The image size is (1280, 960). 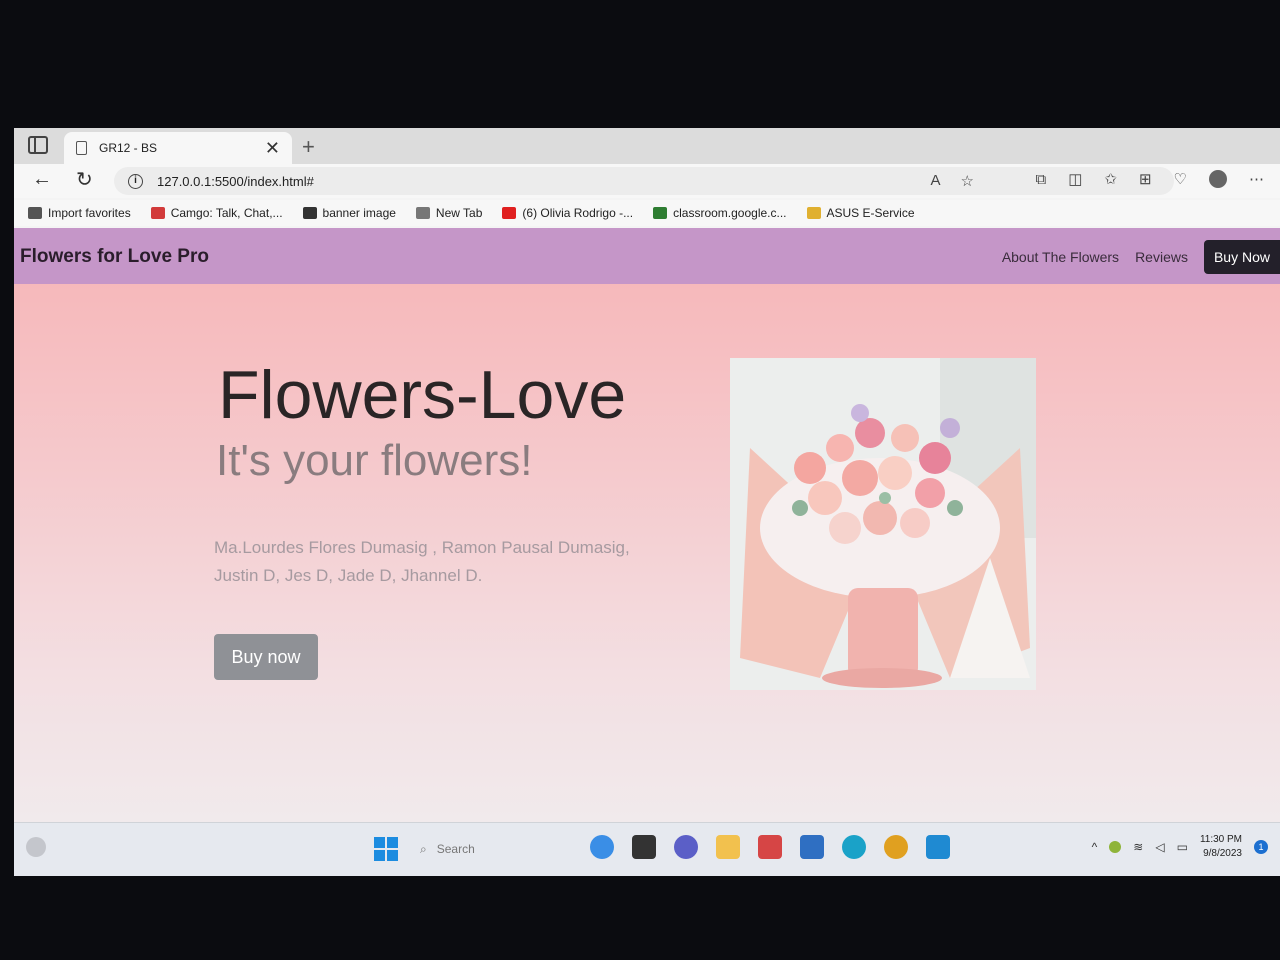 I want to click on site-brand: Flowers for Love Pro, so click(x=114, y=257).